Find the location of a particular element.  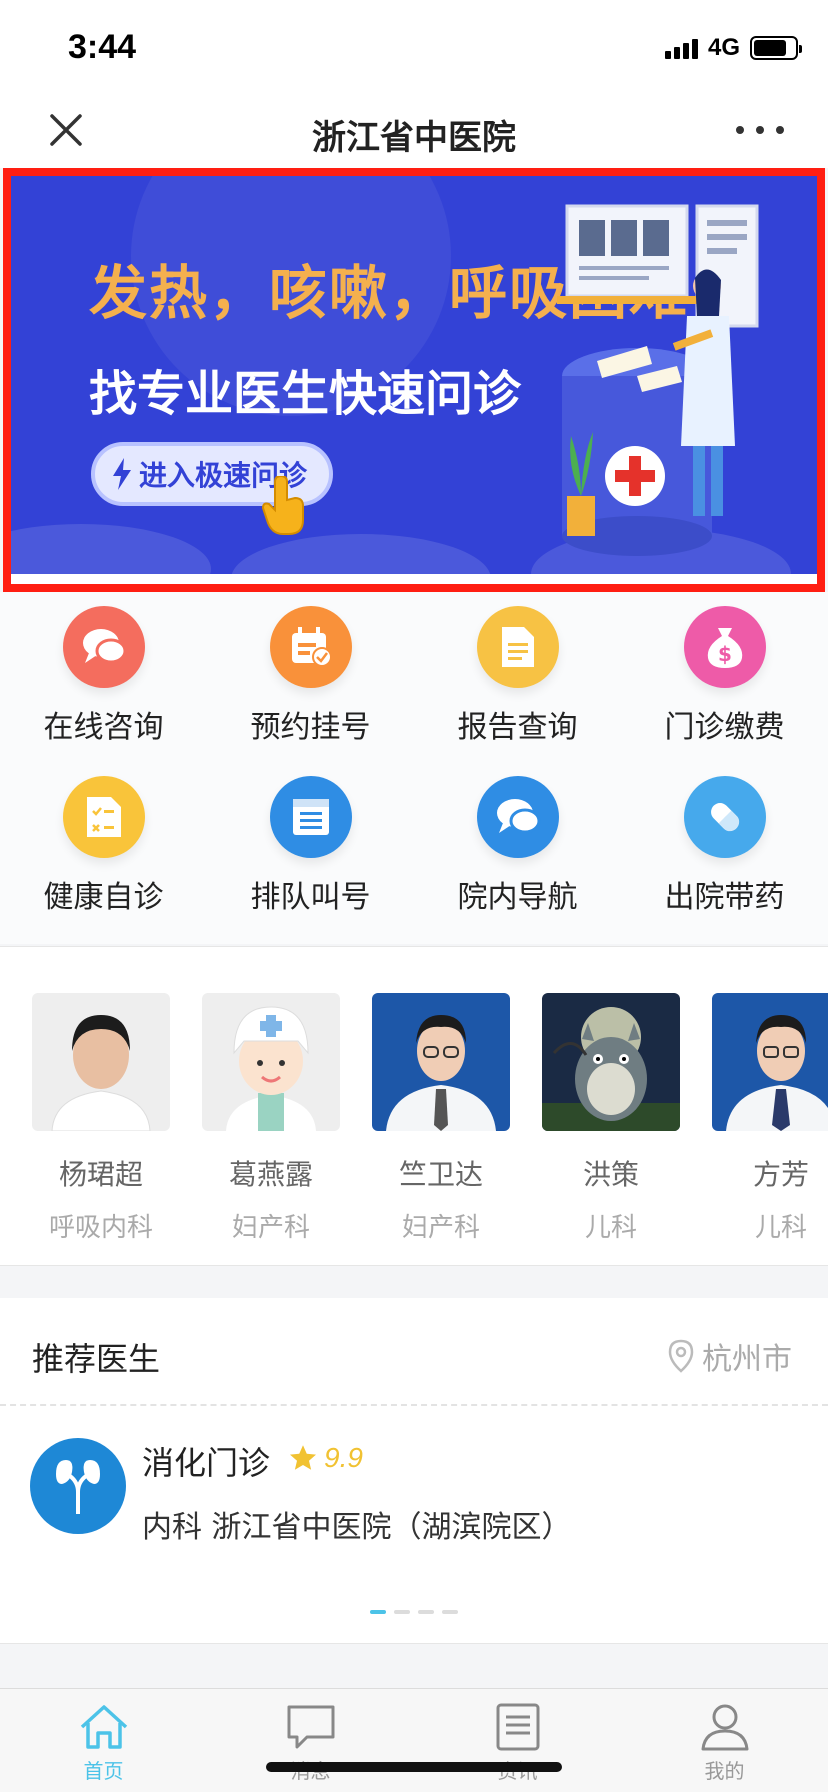

menu-label: 报告查询 is located at coordinates (517, 727).